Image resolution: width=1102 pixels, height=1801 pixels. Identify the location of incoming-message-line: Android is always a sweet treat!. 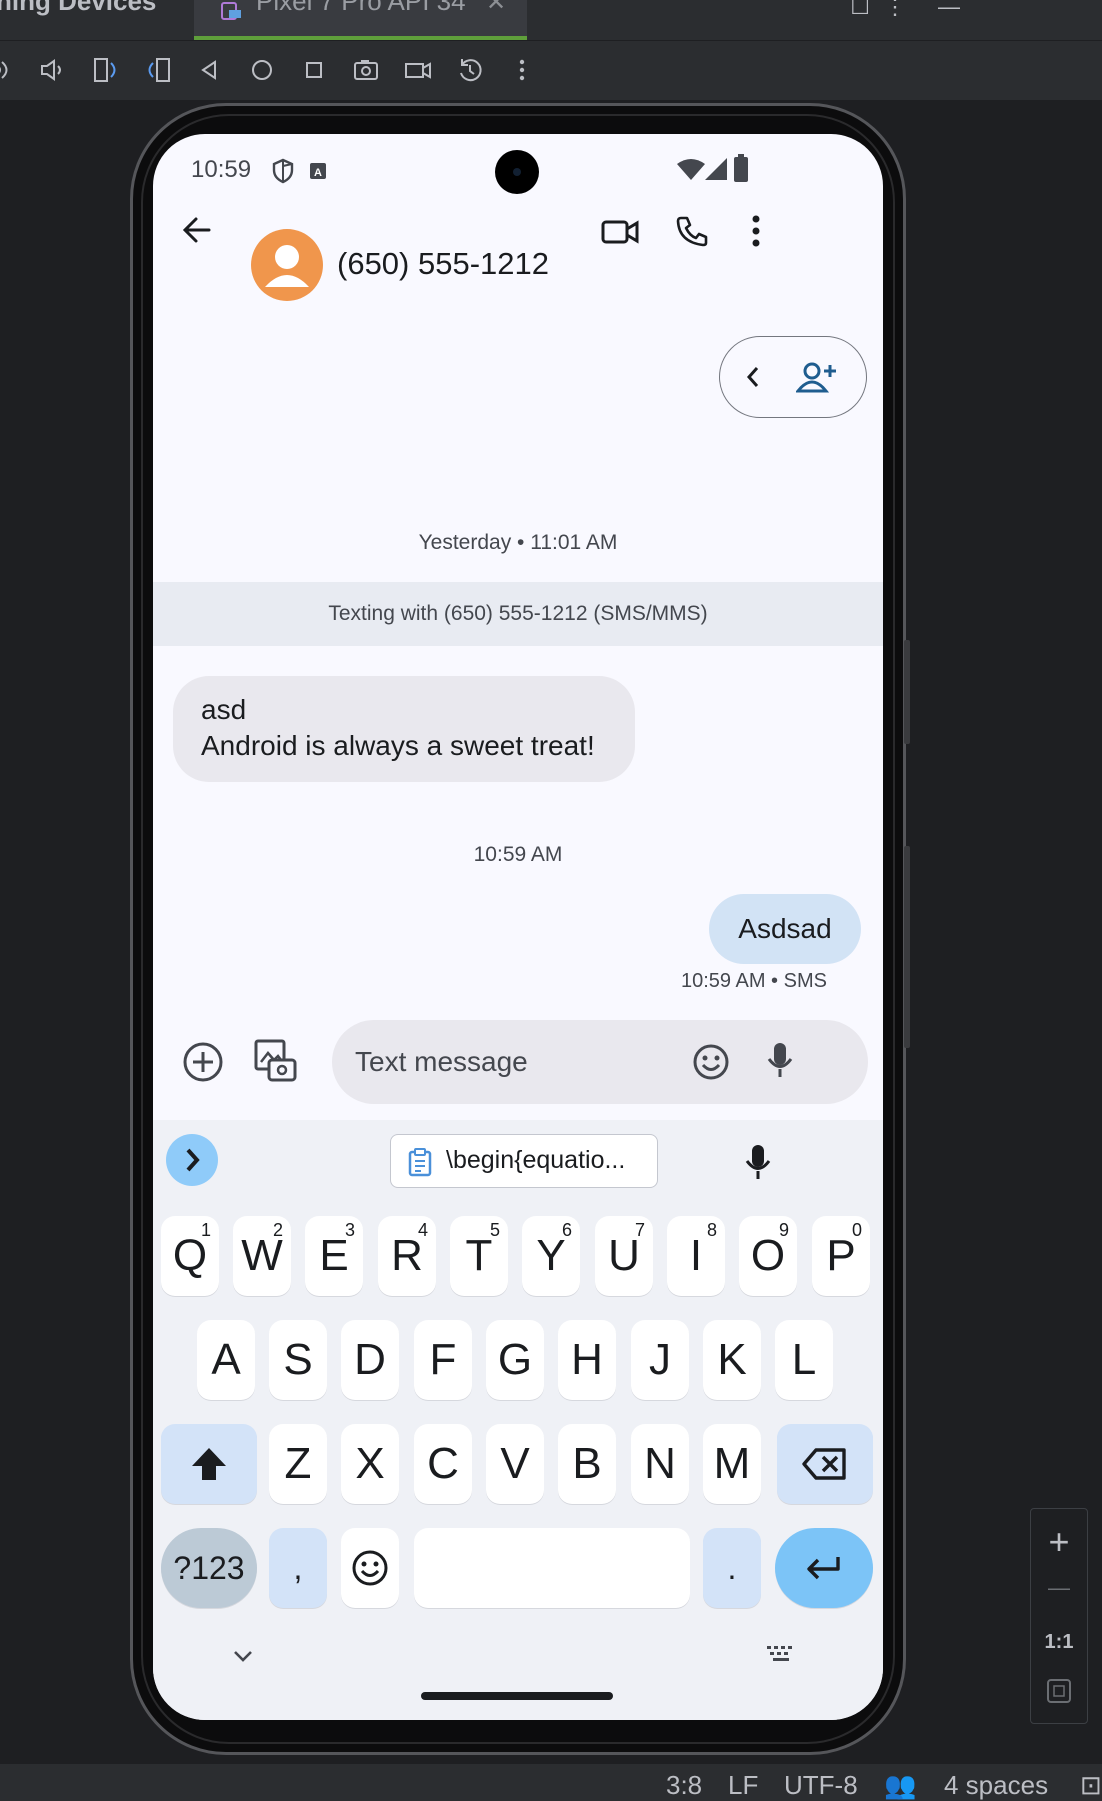
(398, 745).